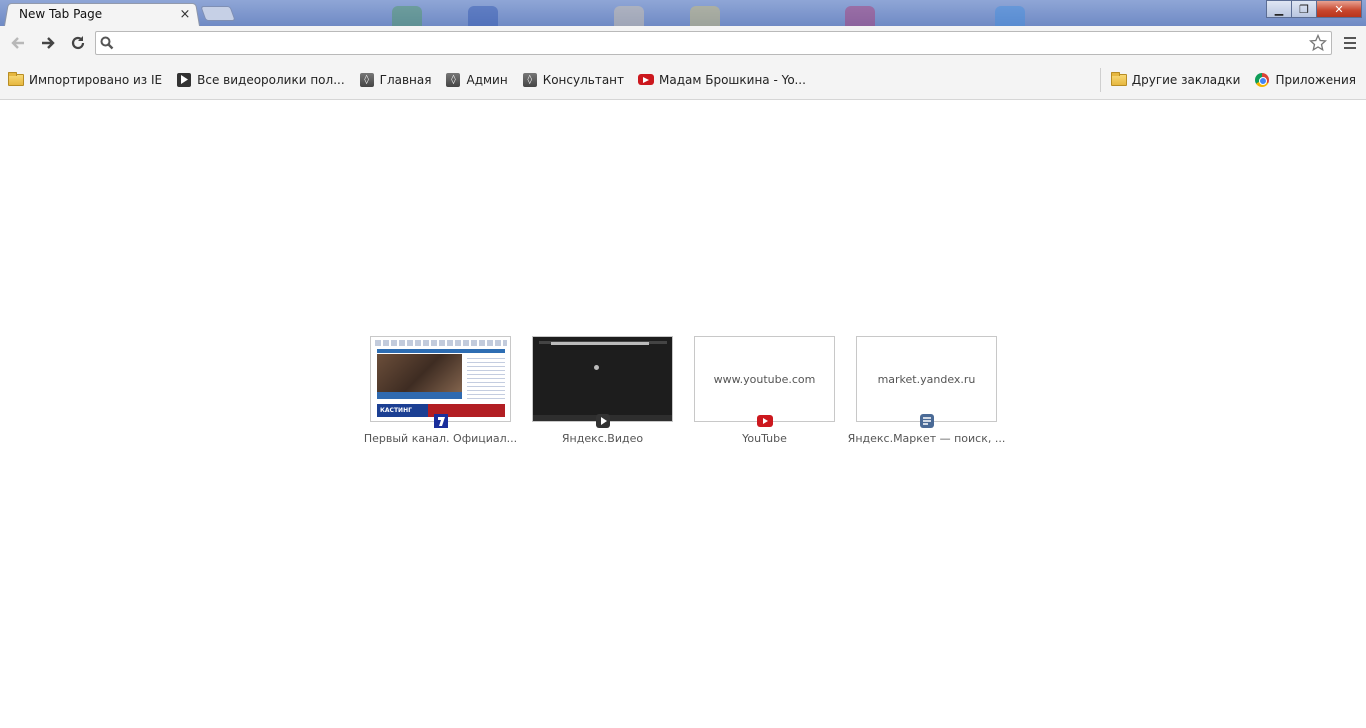 Image resolution: width=1366 pixels, height=728 pixels. What do you see at coordinates (683, 13) in the screenshot?
I see `title-bar: New Tab Page × ▁ ❐ ✕` at bounding box center [683, 13].